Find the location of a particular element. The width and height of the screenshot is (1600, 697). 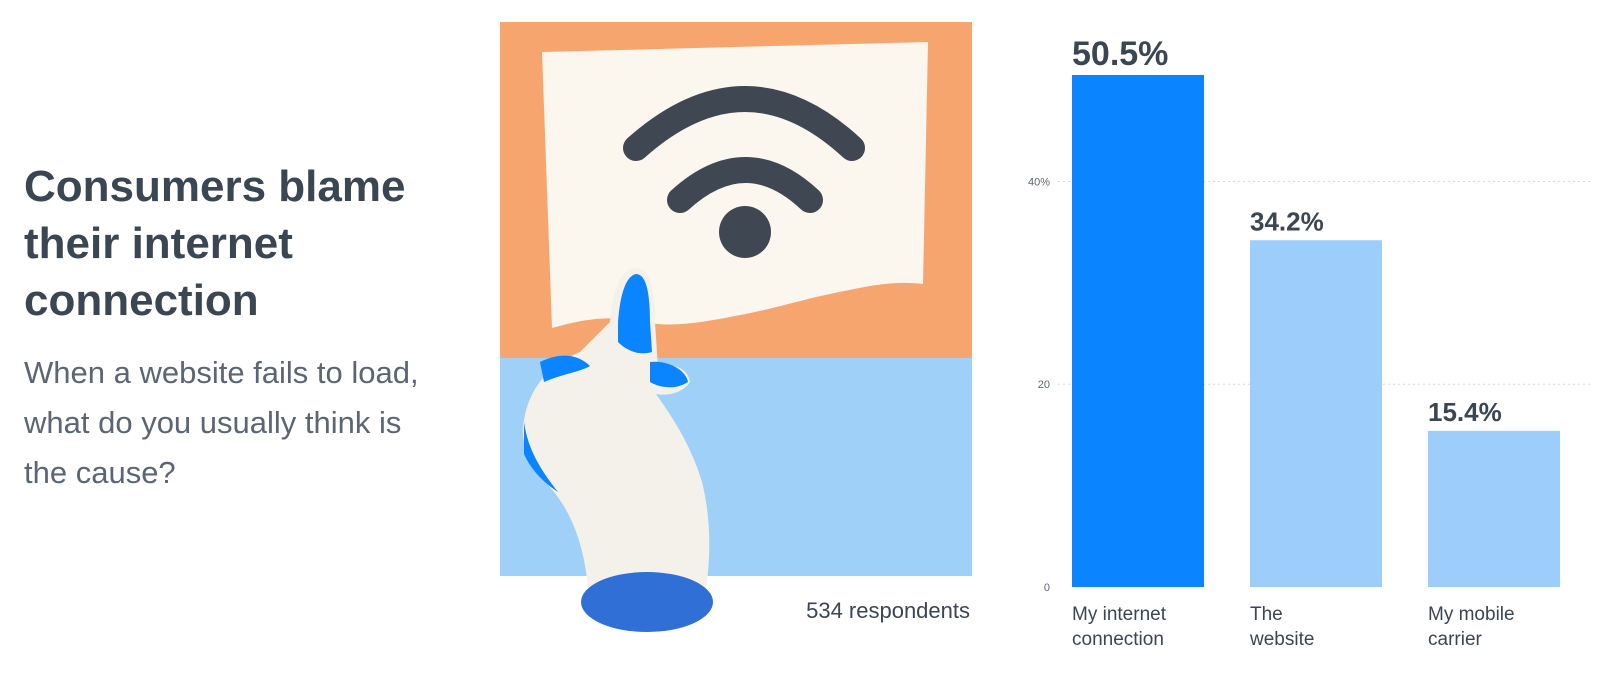

data-label: 34.2% is located at coordinates (1287, 221).